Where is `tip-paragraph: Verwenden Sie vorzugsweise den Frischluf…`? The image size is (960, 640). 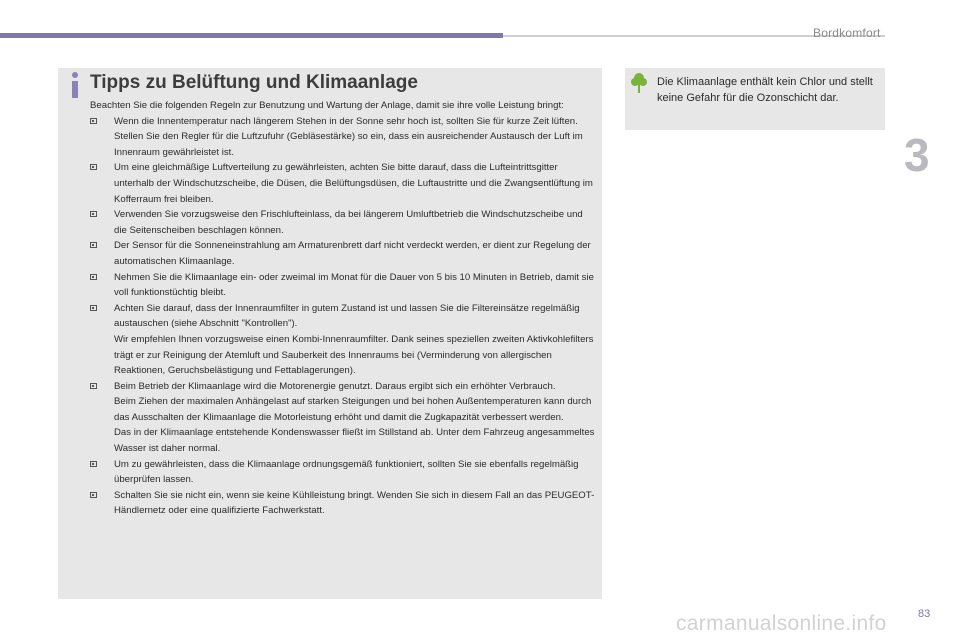
tip-paragraph: Verwenden Sie vorzugsweise den Frischluf… is located at coordinates (348, 222).